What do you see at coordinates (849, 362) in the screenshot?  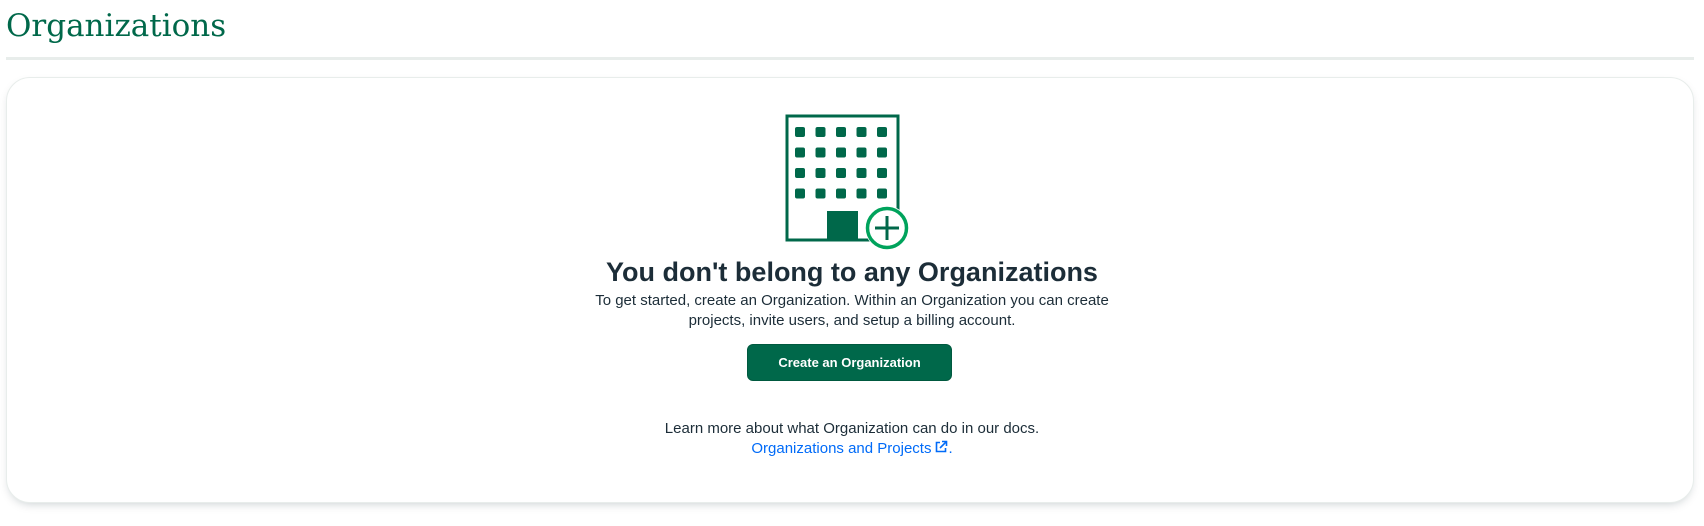 I see `create-organization-button: Create an Organization` at bounding box center [849, 362].